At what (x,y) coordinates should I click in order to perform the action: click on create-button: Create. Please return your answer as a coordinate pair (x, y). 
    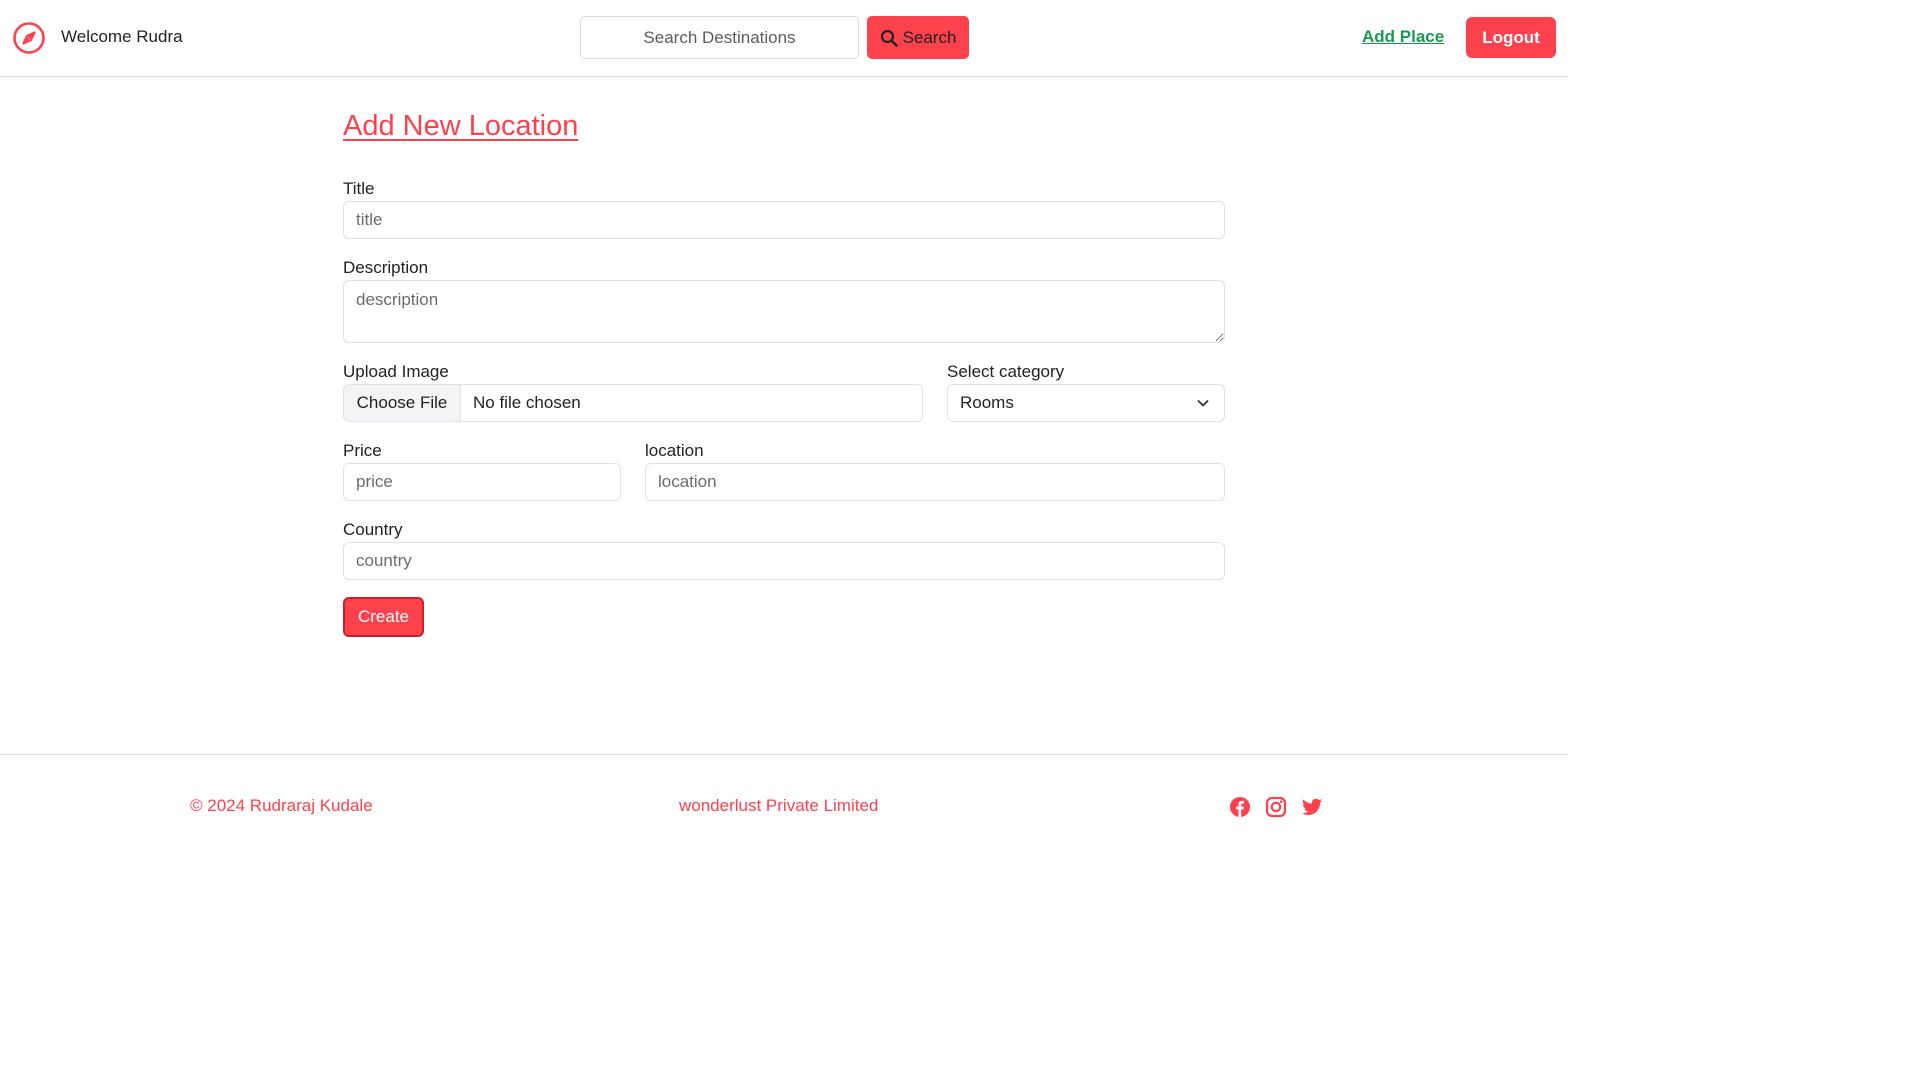
    Looking at the image, I should click on (383, 617).